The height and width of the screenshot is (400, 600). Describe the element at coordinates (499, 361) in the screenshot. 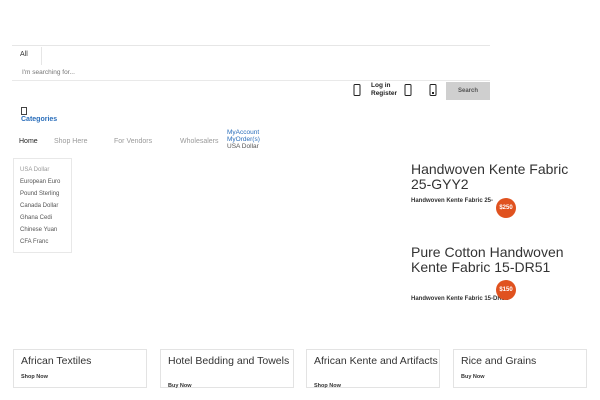

I see `card-title: Rice and Grains` at that location.